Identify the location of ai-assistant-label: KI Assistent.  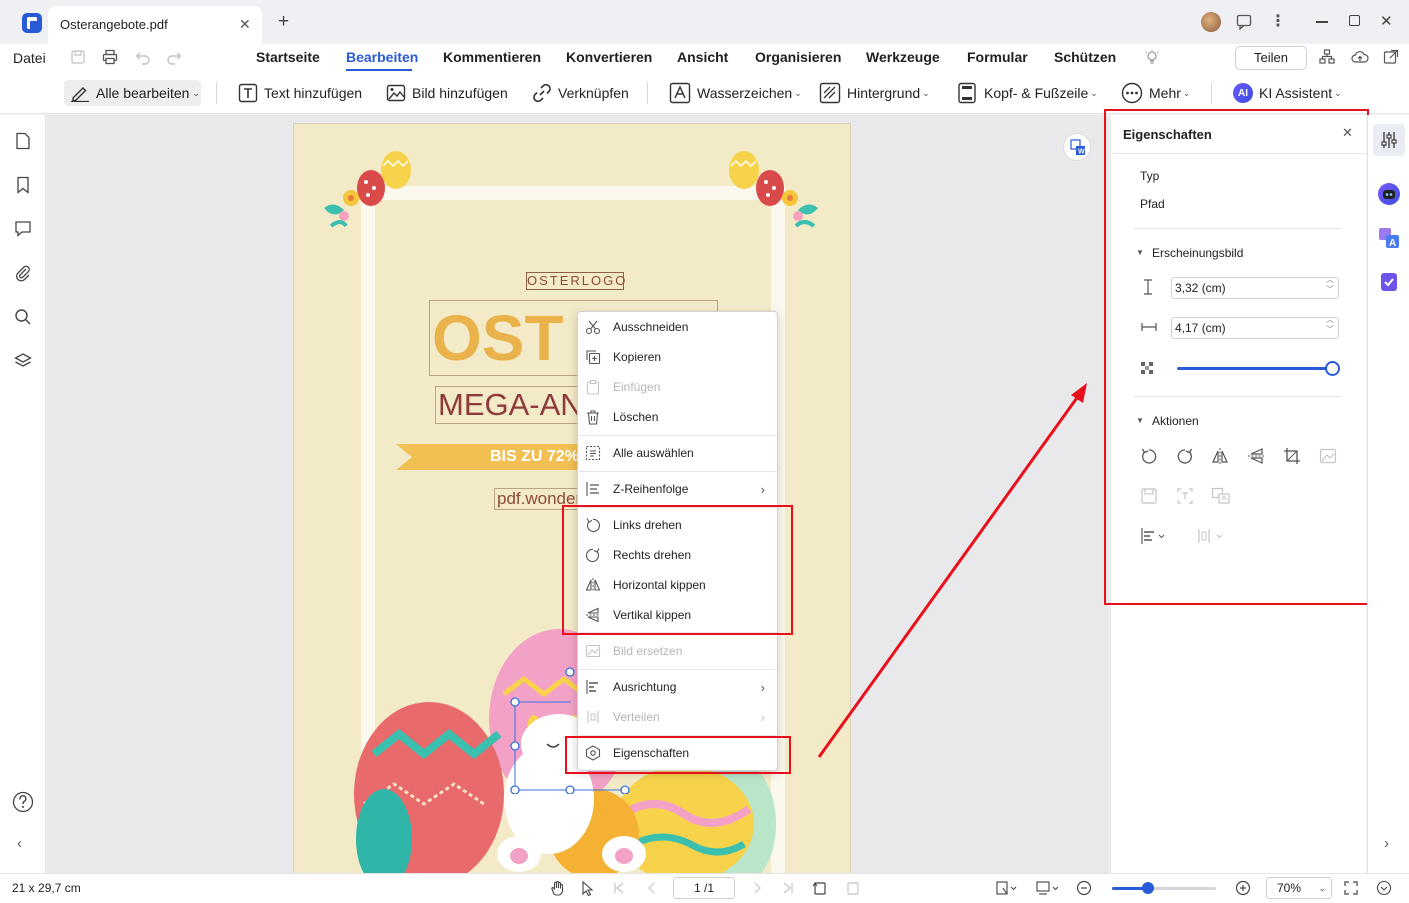
(1296, 93).